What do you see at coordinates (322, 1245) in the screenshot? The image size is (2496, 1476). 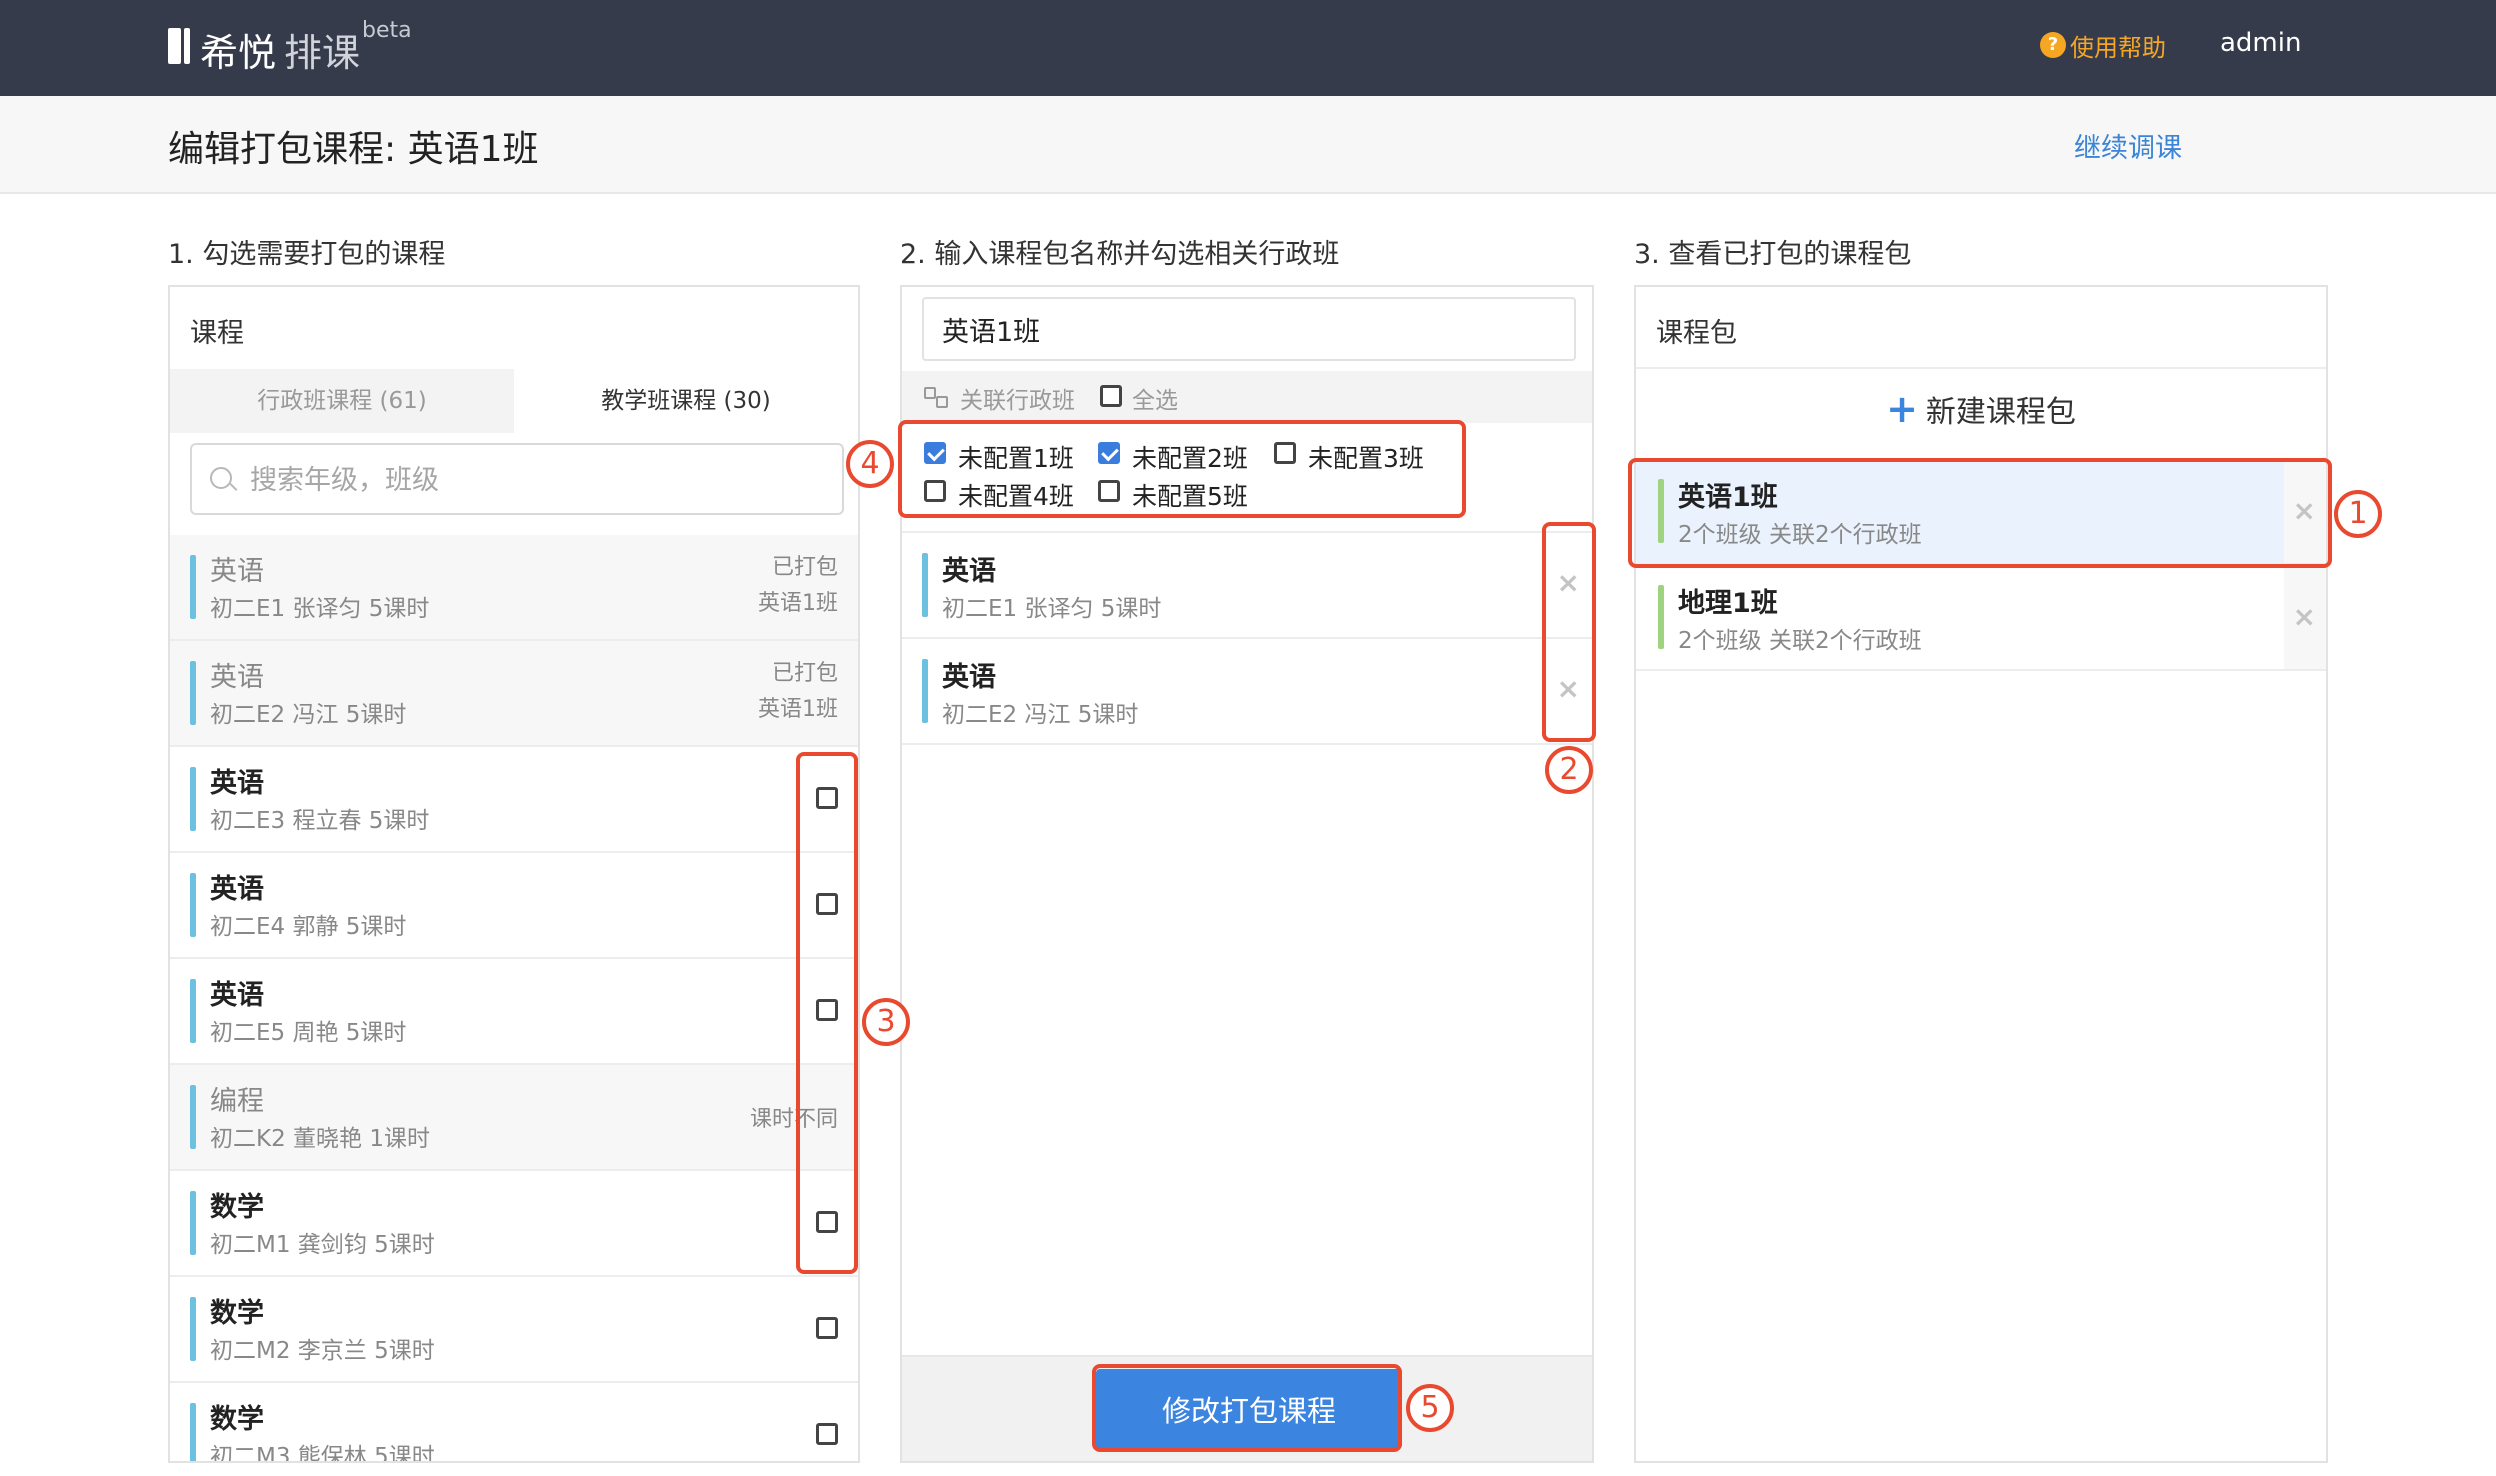 I see `course-meta: 初二M1 龚剑钧 5课时` at bounding box center [322, 1245].